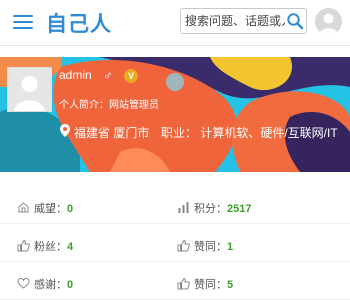 The width and height of the screenshot is (350, 300). I want to click on stat-value: 1, so click(230, 247).